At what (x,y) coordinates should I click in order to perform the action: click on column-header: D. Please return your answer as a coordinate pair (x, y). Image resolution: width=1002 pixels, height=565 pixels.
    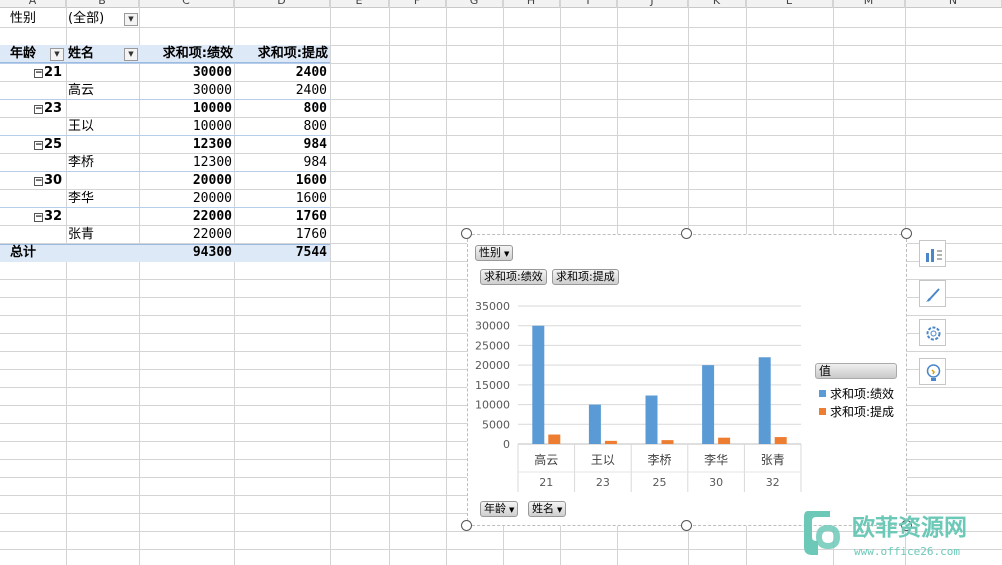
    Looking at the image, I should click on (282, 4).